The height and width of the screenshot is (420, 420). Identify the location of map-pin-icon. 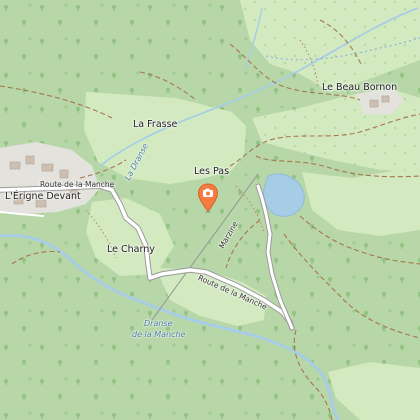
(208, 198).